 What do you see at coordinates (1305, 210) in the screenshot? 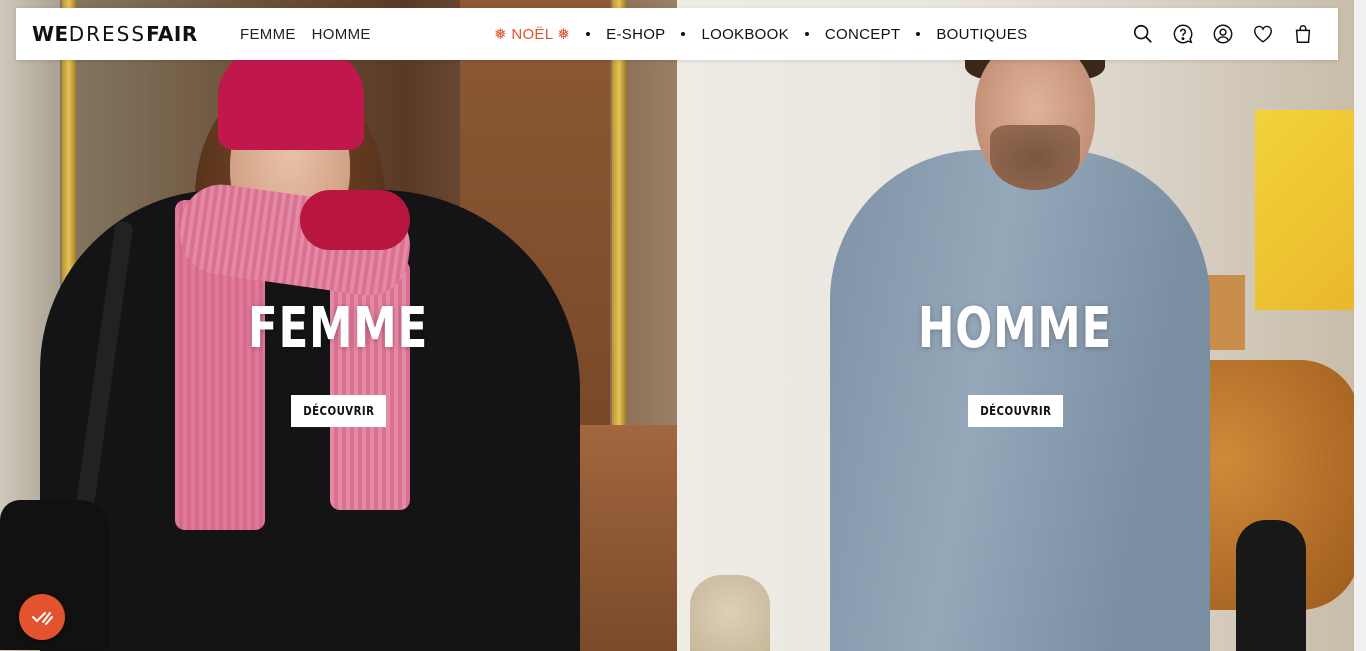
I see `wall-painting` at bounding box center [1305, 210].